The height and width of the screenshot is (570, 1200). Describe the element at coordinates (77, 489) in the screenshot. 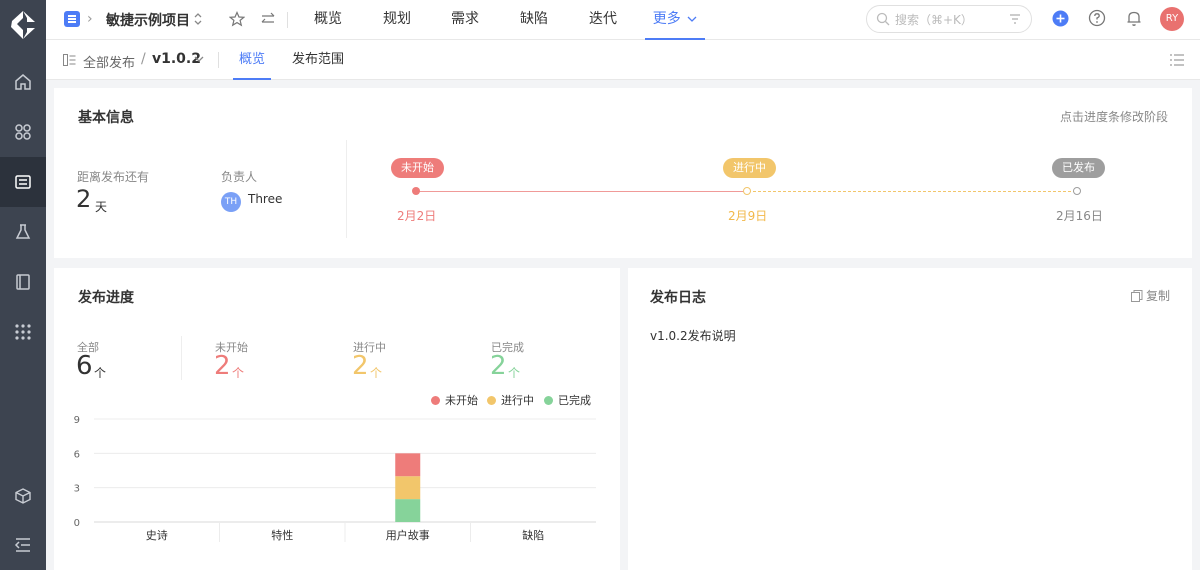

I see `y-tick-label: 3` at that location.